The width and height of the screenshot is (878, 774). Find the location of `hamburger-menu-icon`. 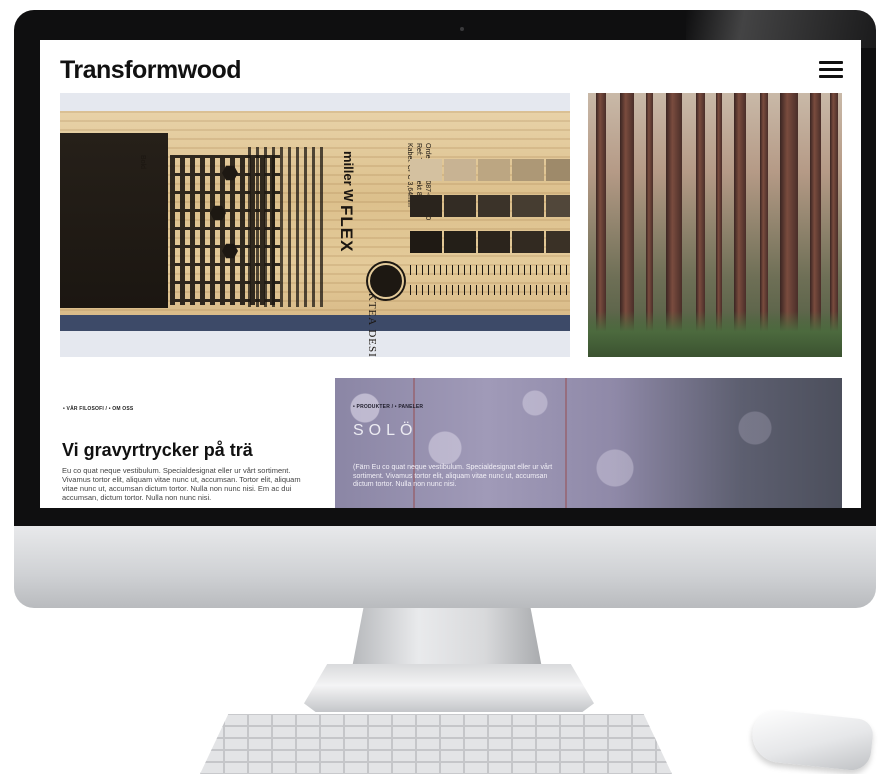

hamburger-menu-icon is located at coordinates (831, 69).